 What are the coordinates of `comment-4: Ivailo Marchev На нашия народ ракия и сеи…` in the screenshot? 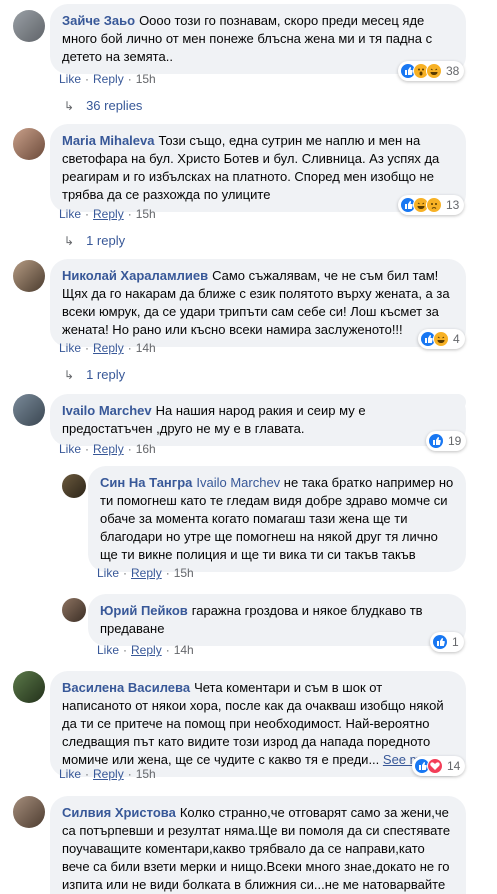 It's located at (248, 425).